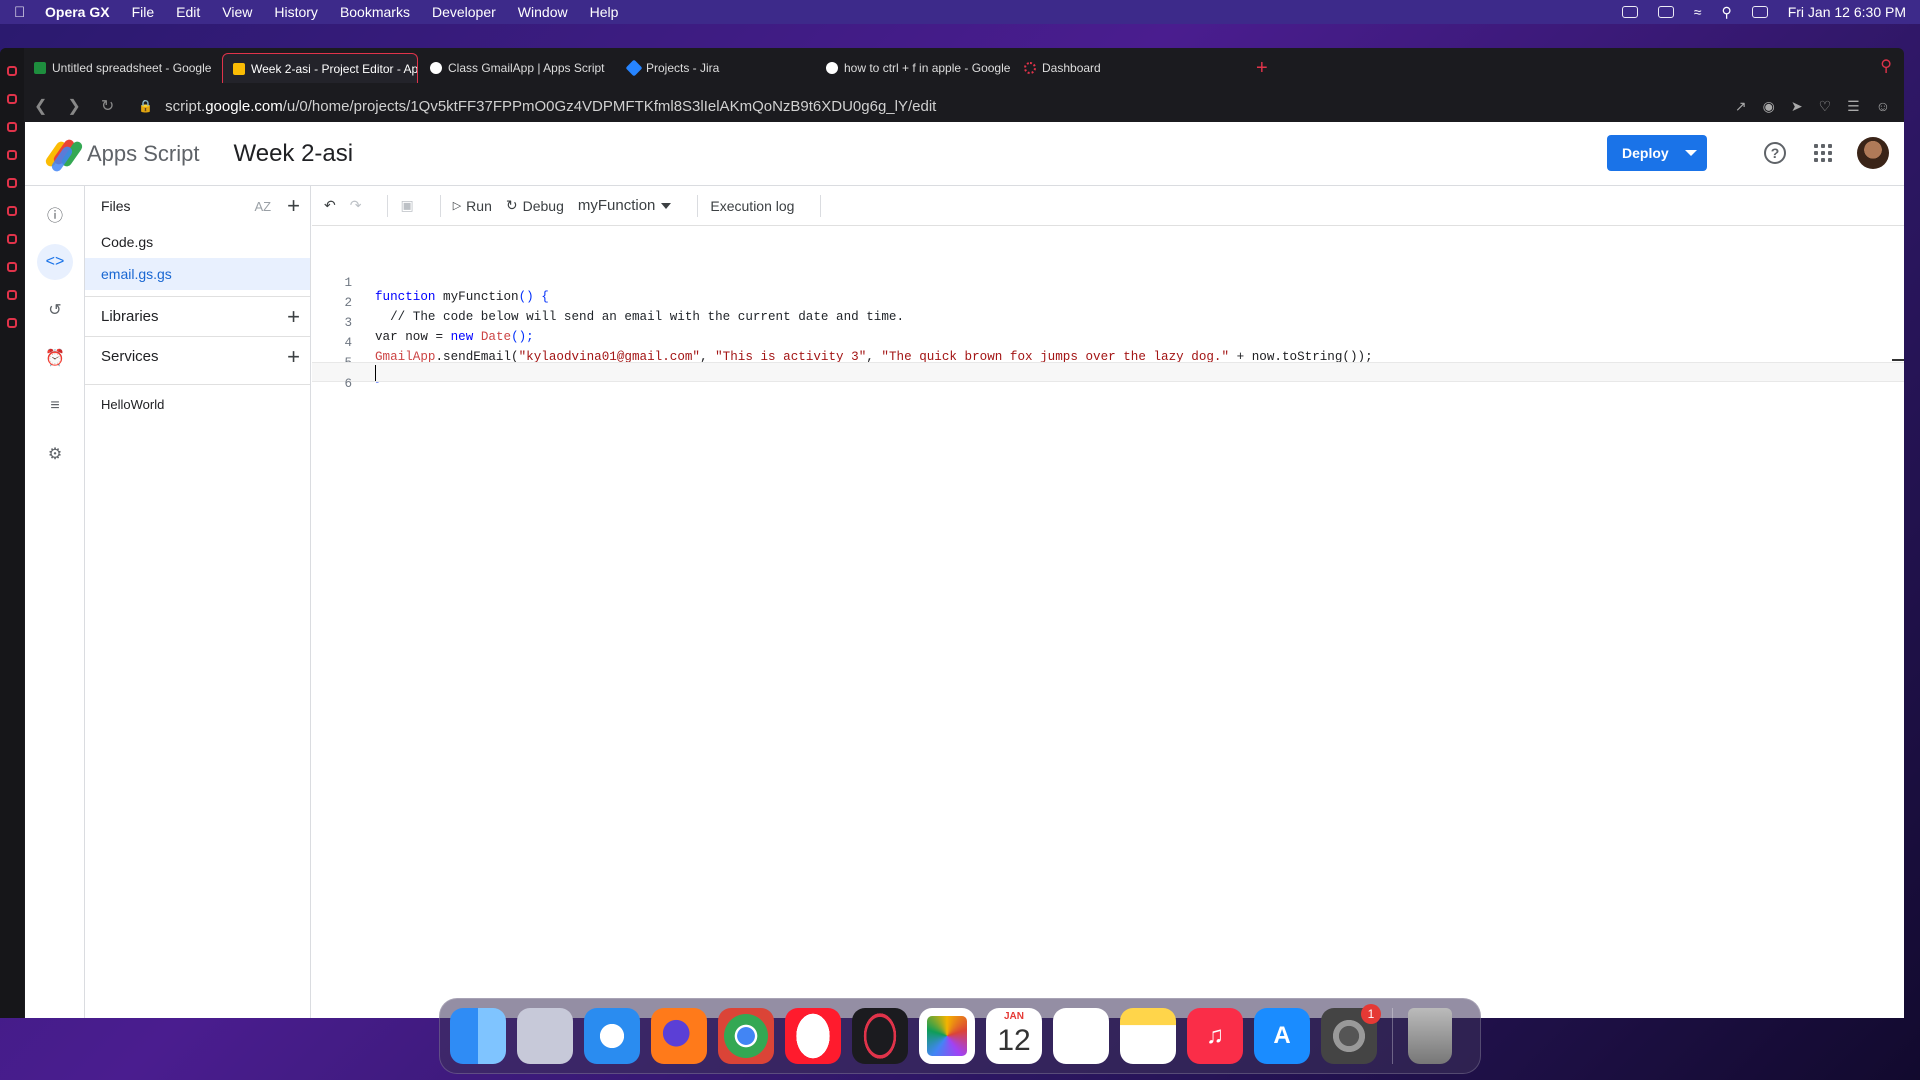 This screenshot has height=1080, width=1920. Describe the element at coordinates (1282, 1036) in the screenshot. I see `app-store-icon: A` at that location.